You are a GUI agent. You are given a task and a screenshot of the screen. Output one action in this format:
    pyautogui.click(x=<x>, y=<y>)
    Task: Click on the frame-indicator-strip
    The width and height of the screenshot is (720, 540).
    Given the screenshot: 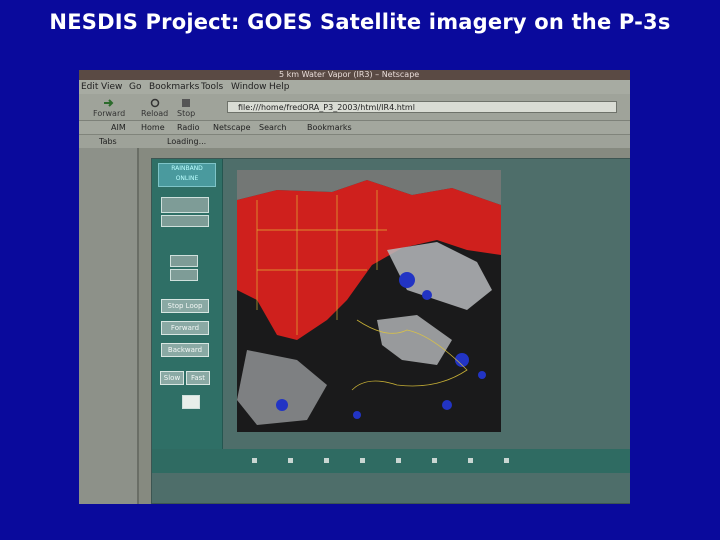 What is the action you would take?
    pyautogui.click(x=391, y=461)
    